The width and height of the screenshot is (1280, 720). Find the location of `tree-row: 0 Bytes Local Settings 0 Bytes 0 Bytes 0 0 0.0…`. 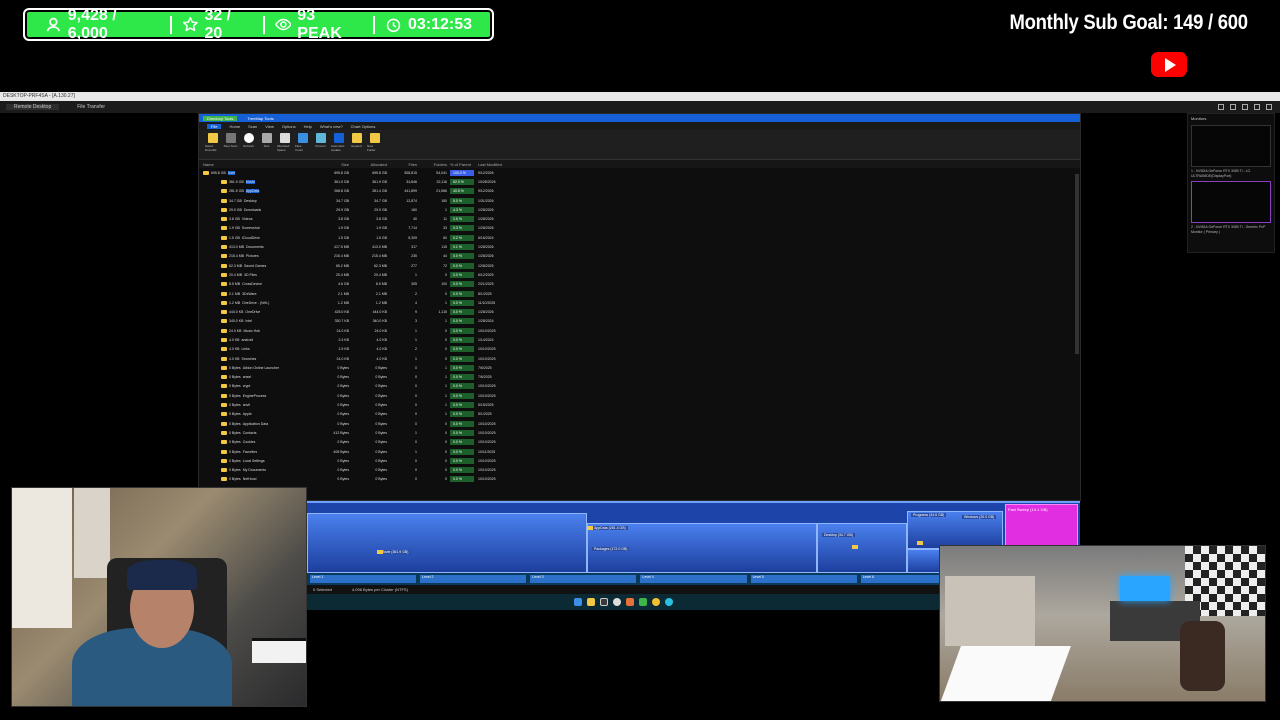

tree-row: 0 Bytes Local Settings 0 Bytes 0 Bytes 0 0 0.0… is located at coordinates (639, 460).